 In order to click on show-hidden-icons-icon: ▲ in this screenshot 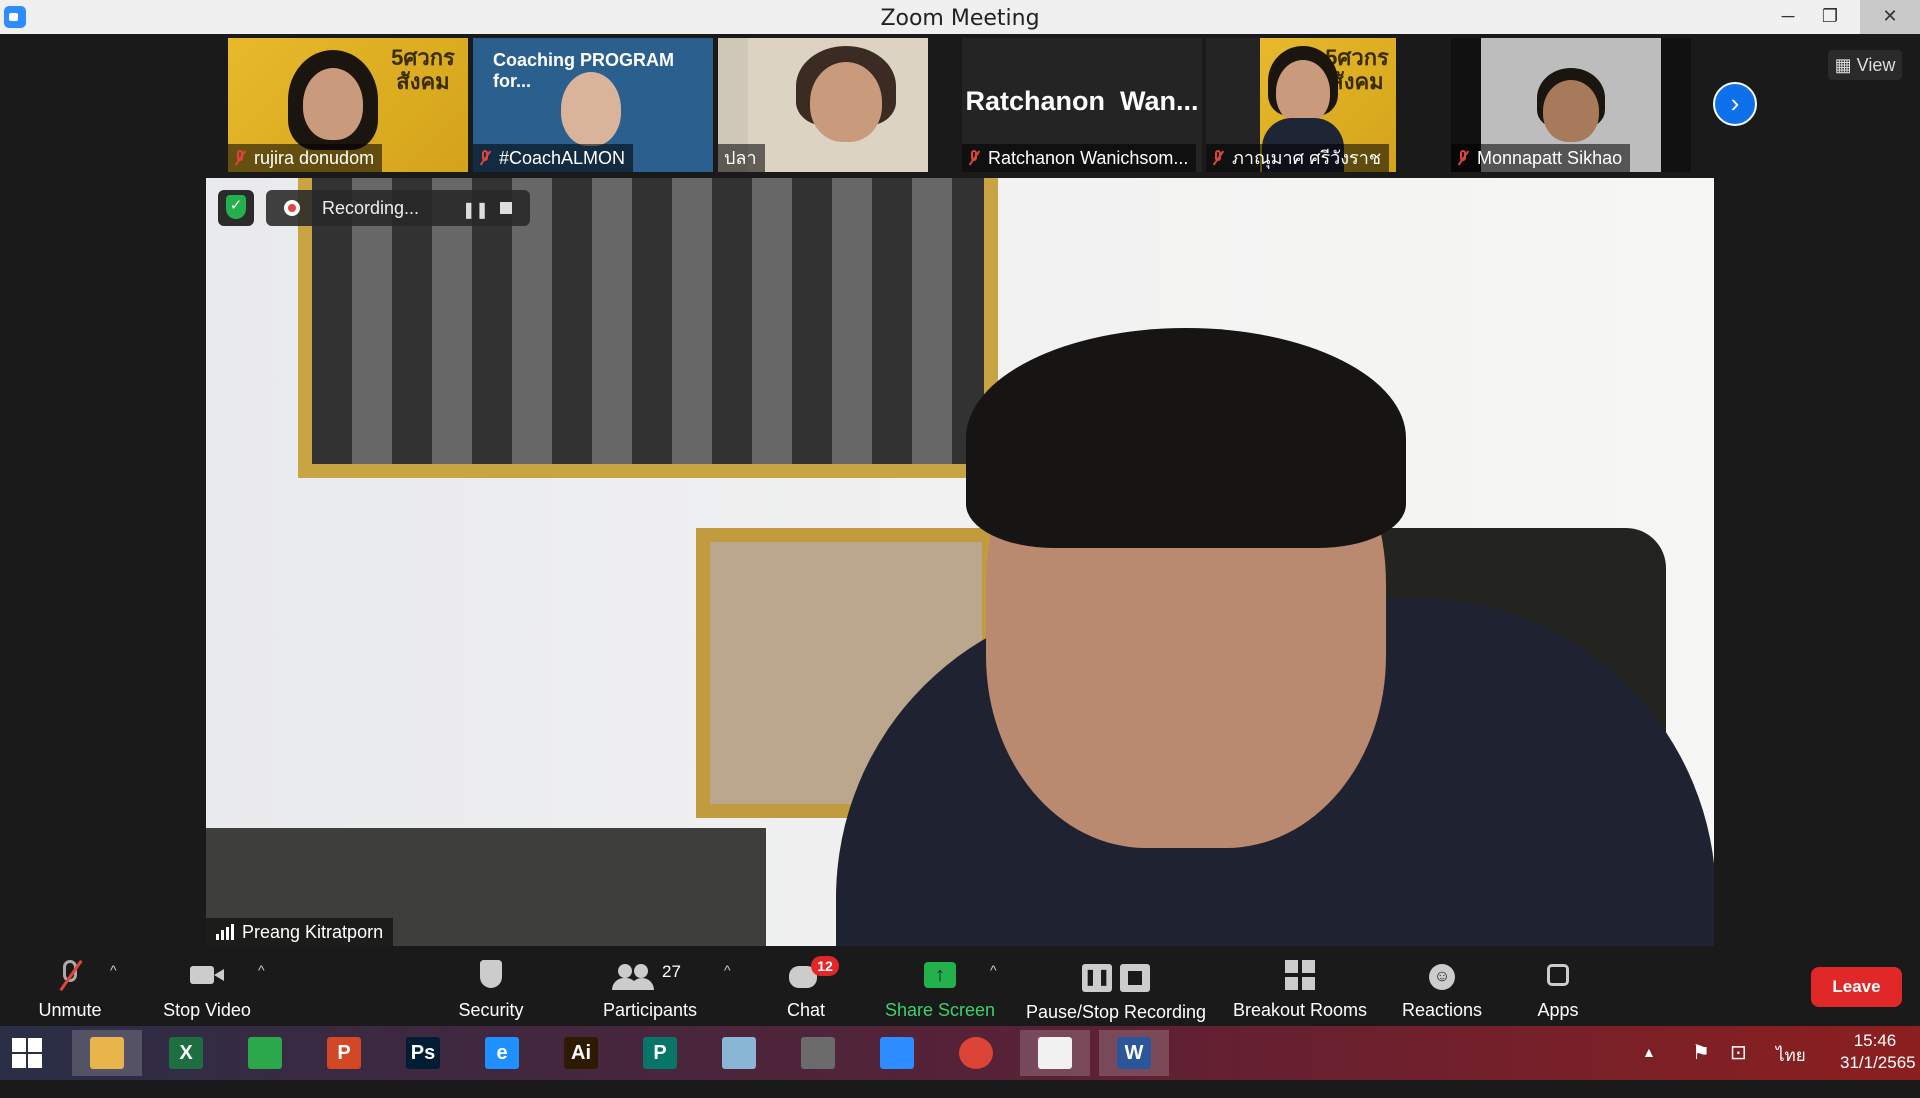, I will do `click(1649, 1071)`.